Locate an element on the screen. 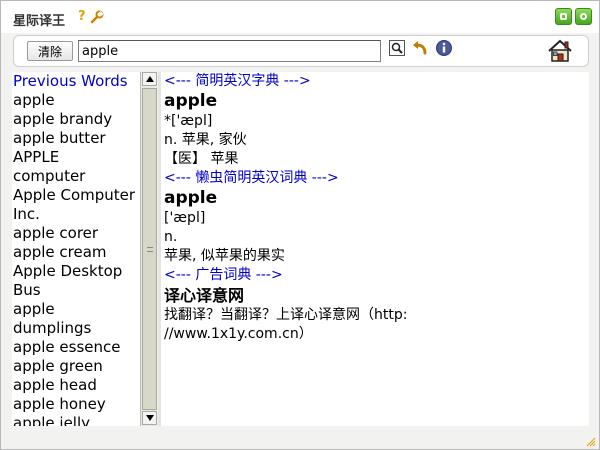  definition: 【医】 苹果 is located at coordinates (201, 159).